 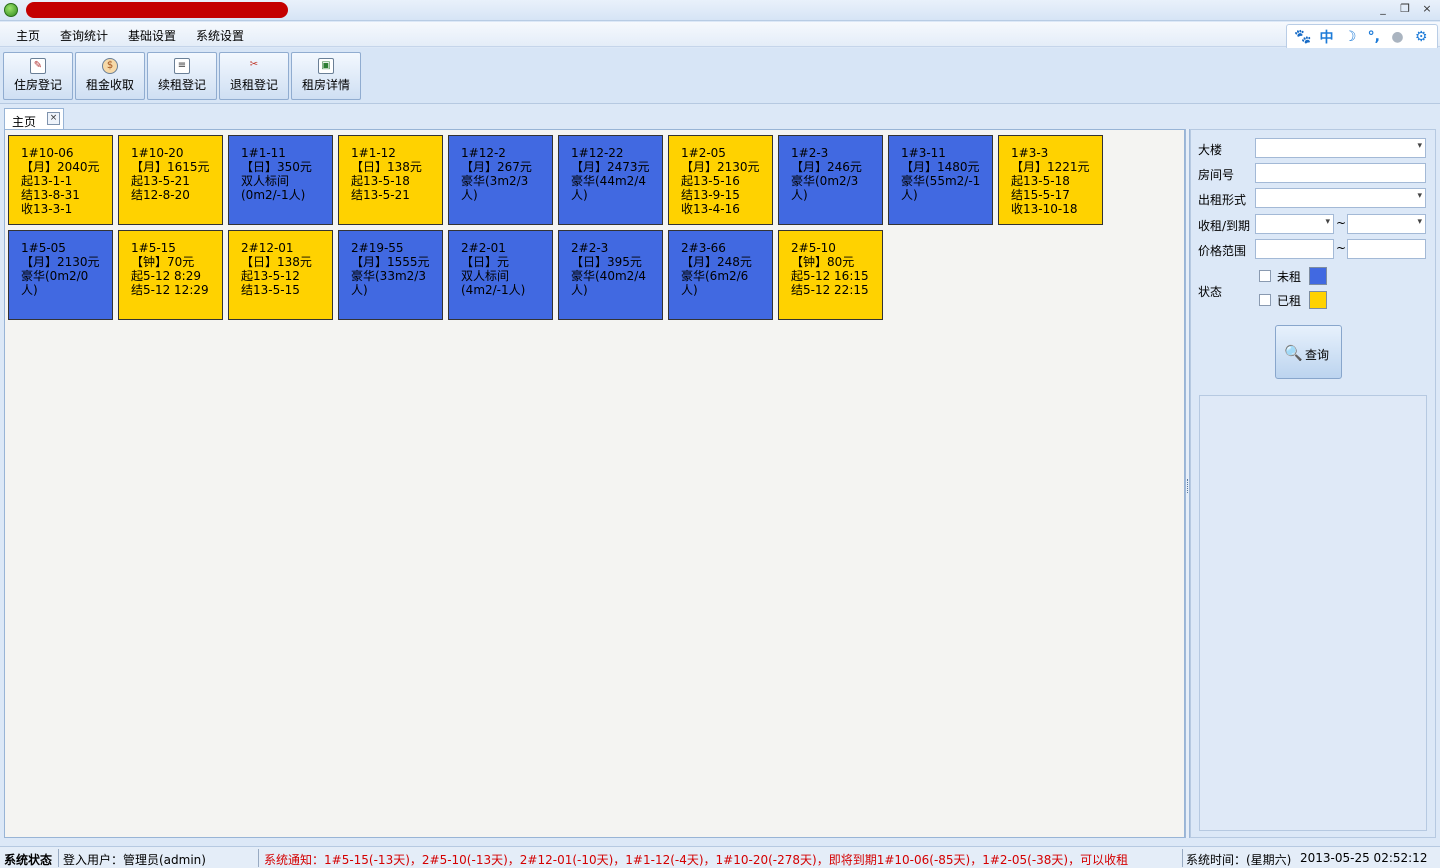 I want to click on room-tile: 1#12-22 【月】2473元 豪华(44m2/4 人), so click(x=610, y=180).